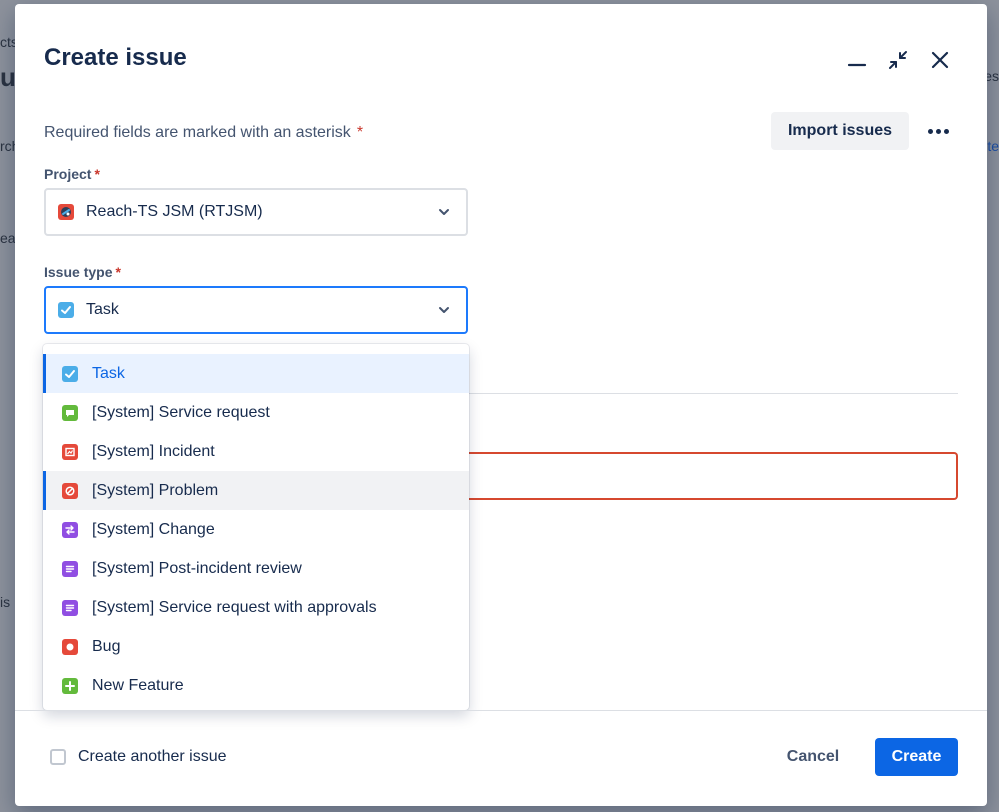 The height and width of the screenshot is (812, 999). I want to click on issue-type-select-value: Task, so click(102, 309).